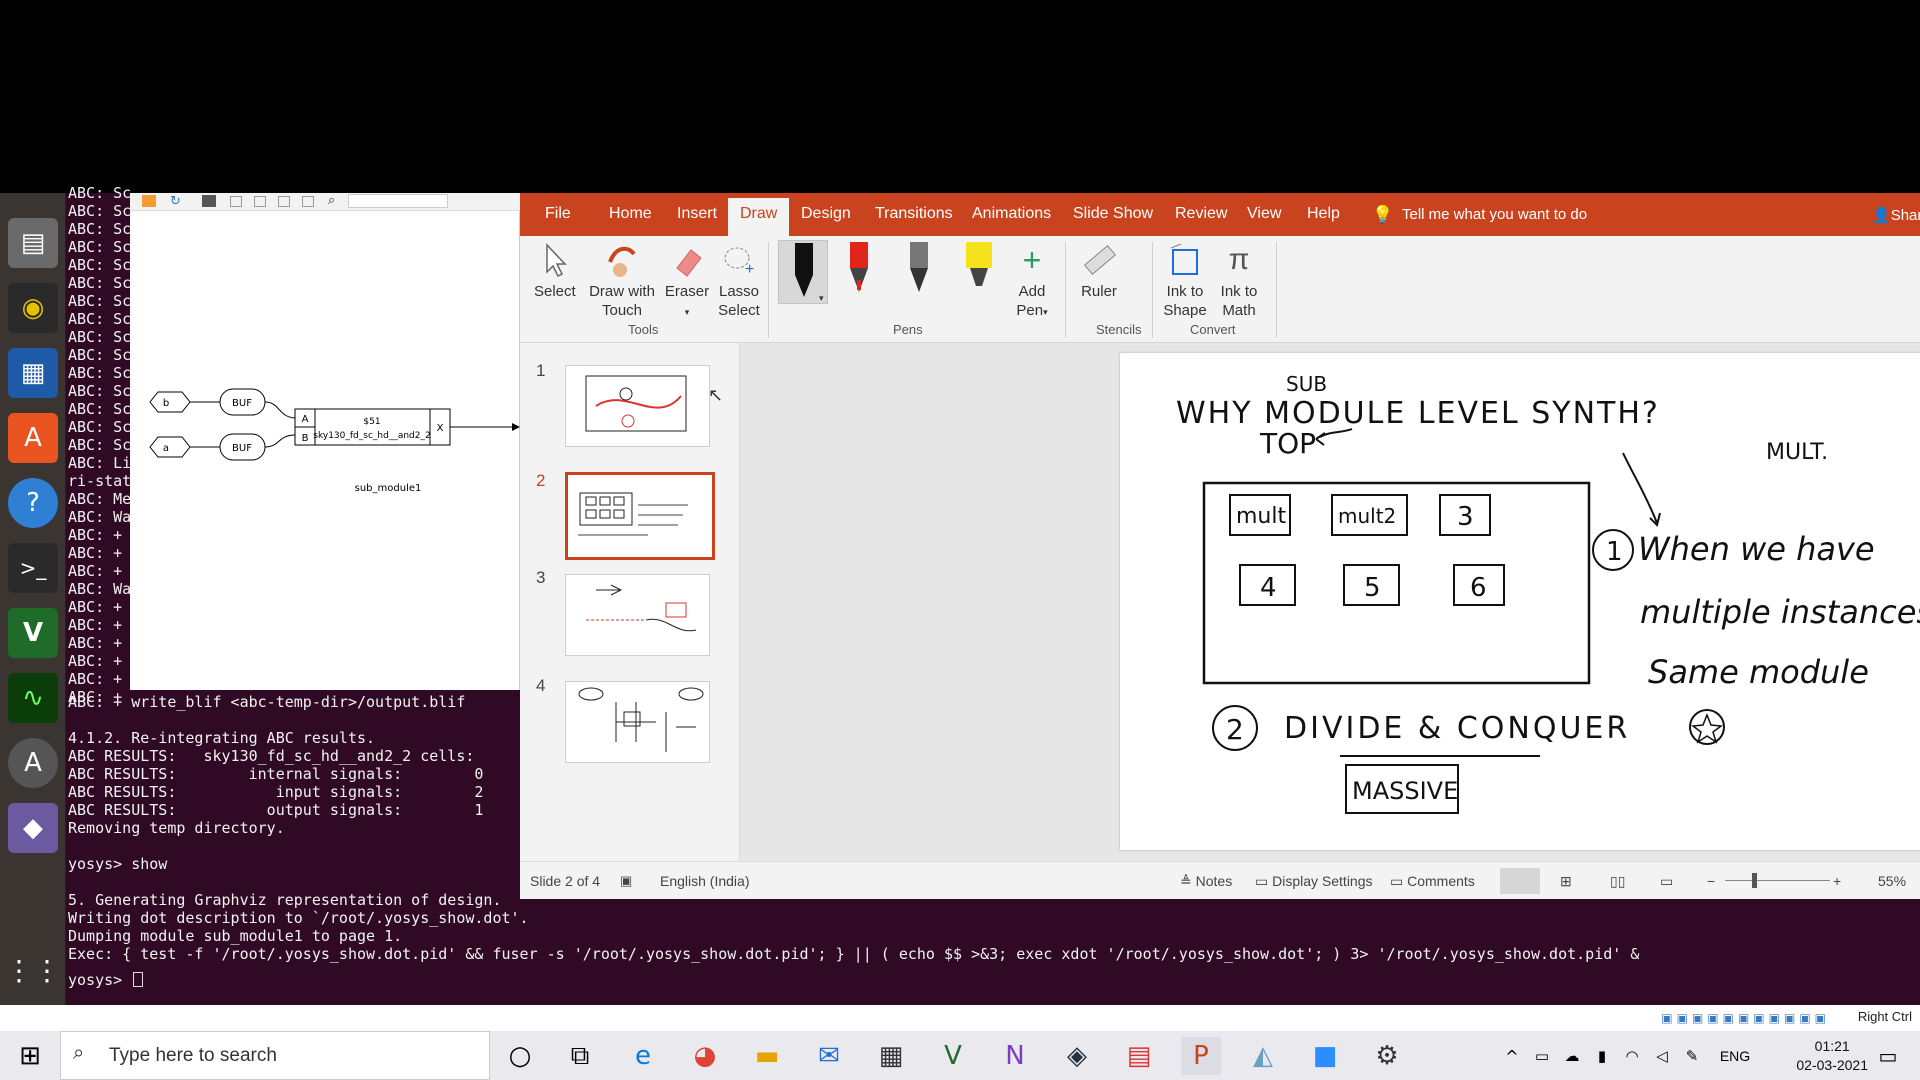  Describe the element at coordinates (630, 214) in the screenshot. I see `tab-home: Home` at that location.